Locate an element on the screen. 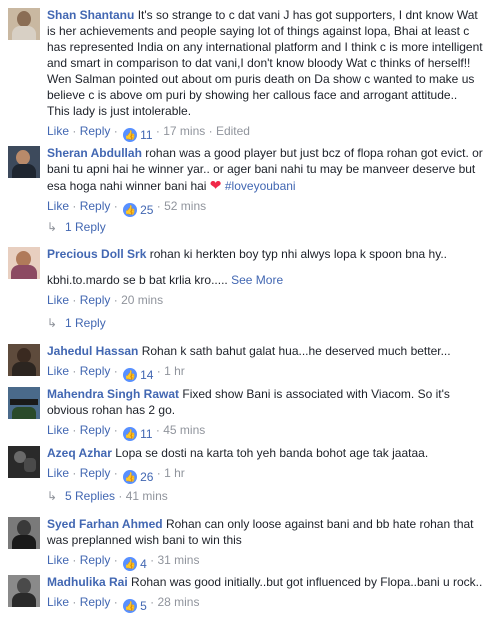 Image resolution: width=487 pixels, height=630 pixels. reactions: 👍 5 is located at coordinates (135, 605).